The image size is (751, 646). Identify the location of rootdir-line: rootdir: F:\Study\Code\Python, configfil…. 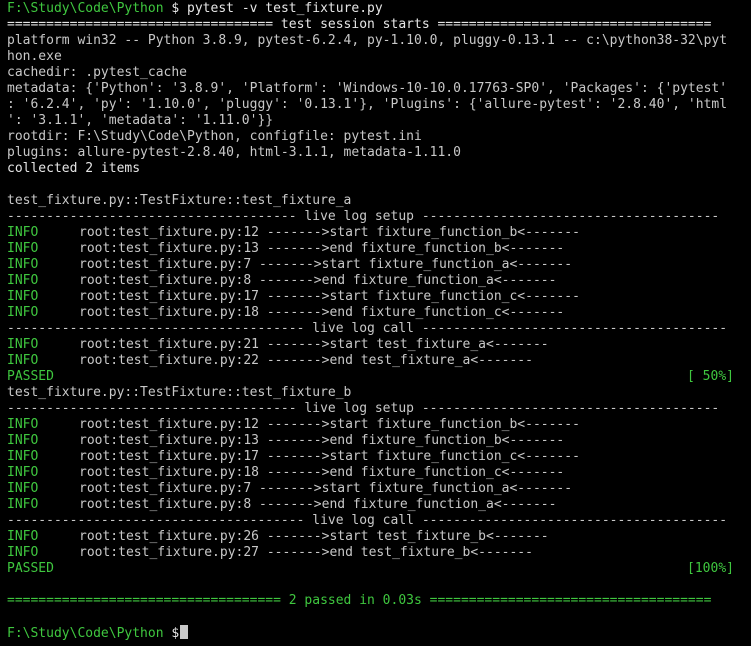
(214, 136).